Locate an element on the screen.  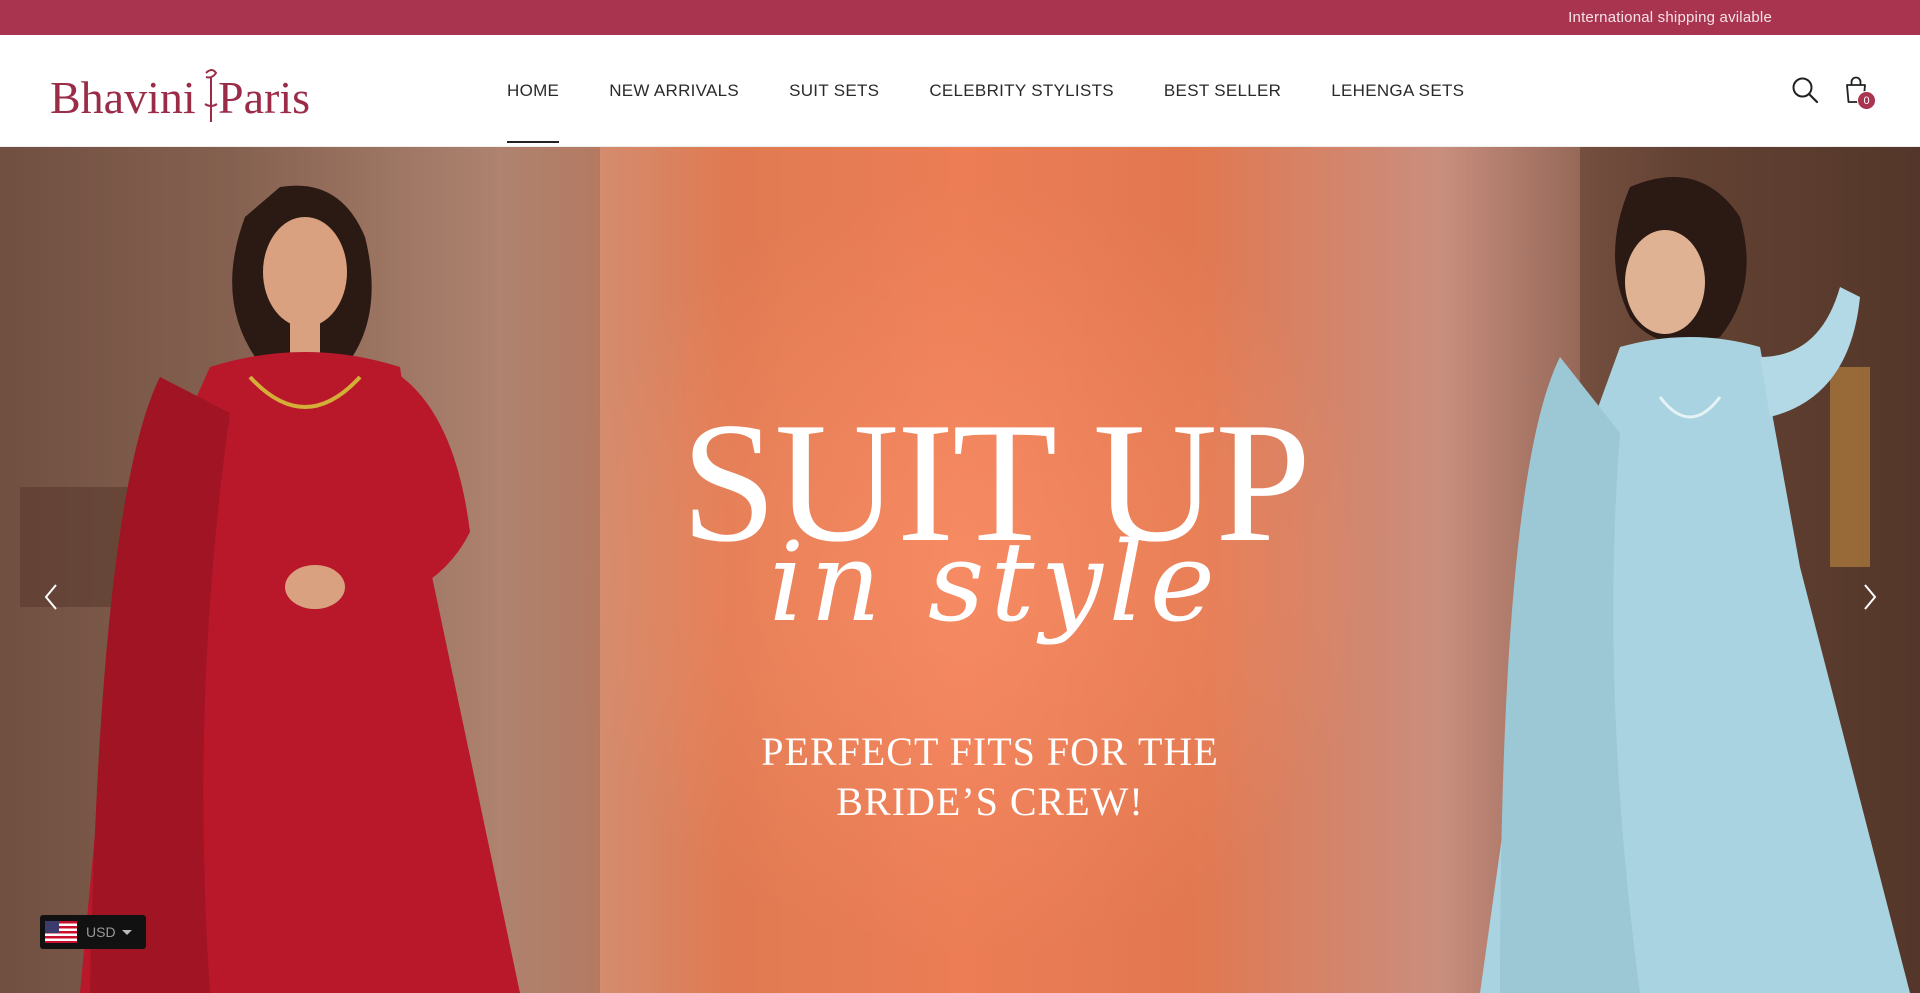
nav-best-seller: BEST SELLER is located at coordinates (1222, 91).